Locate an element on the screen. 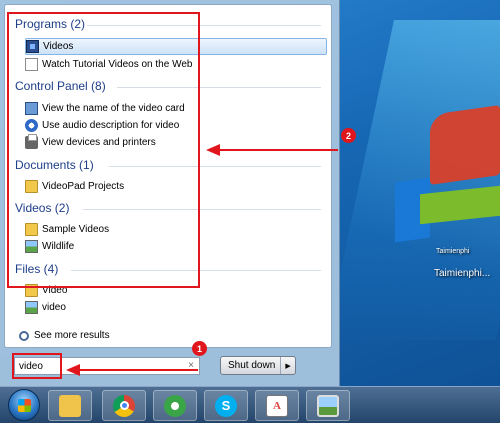 The height and width of the screenshot is (423, 500). start-button is located at coordinates (24, 405).